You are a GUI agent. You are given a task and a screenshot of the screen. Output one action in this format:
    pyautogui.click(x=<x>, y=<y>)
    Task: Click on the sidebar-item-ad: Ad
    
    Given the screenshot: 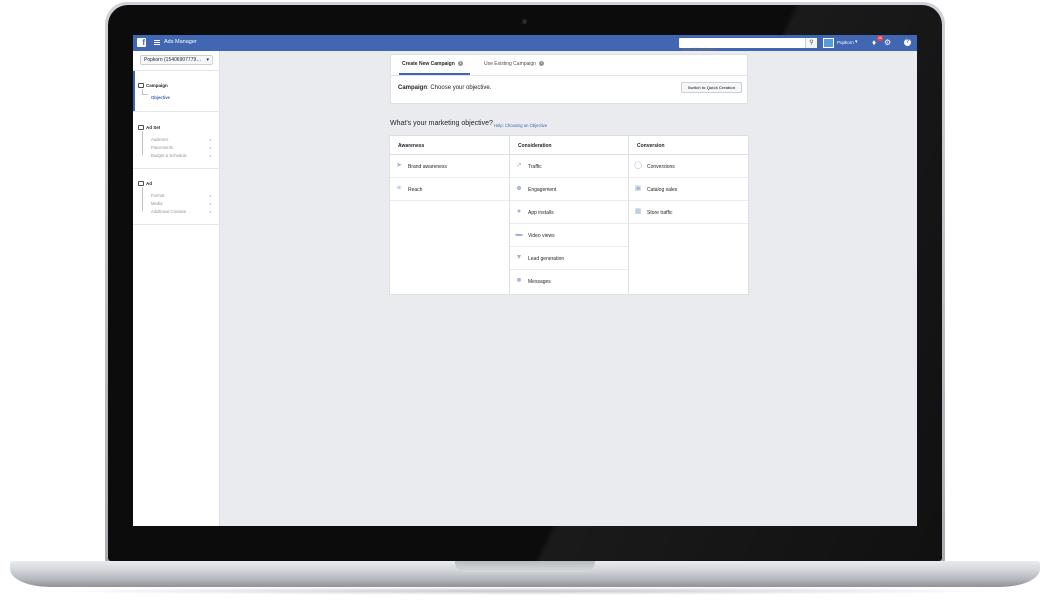 What is the action you would take?
    pyautogui.click(x=145, y=183)
    